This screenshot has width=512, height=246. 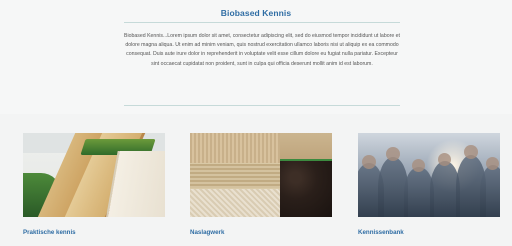 What do you see at coordinates (262, 22) in the screenshot?
I see `divider-top` at bounding box center [262, 22].